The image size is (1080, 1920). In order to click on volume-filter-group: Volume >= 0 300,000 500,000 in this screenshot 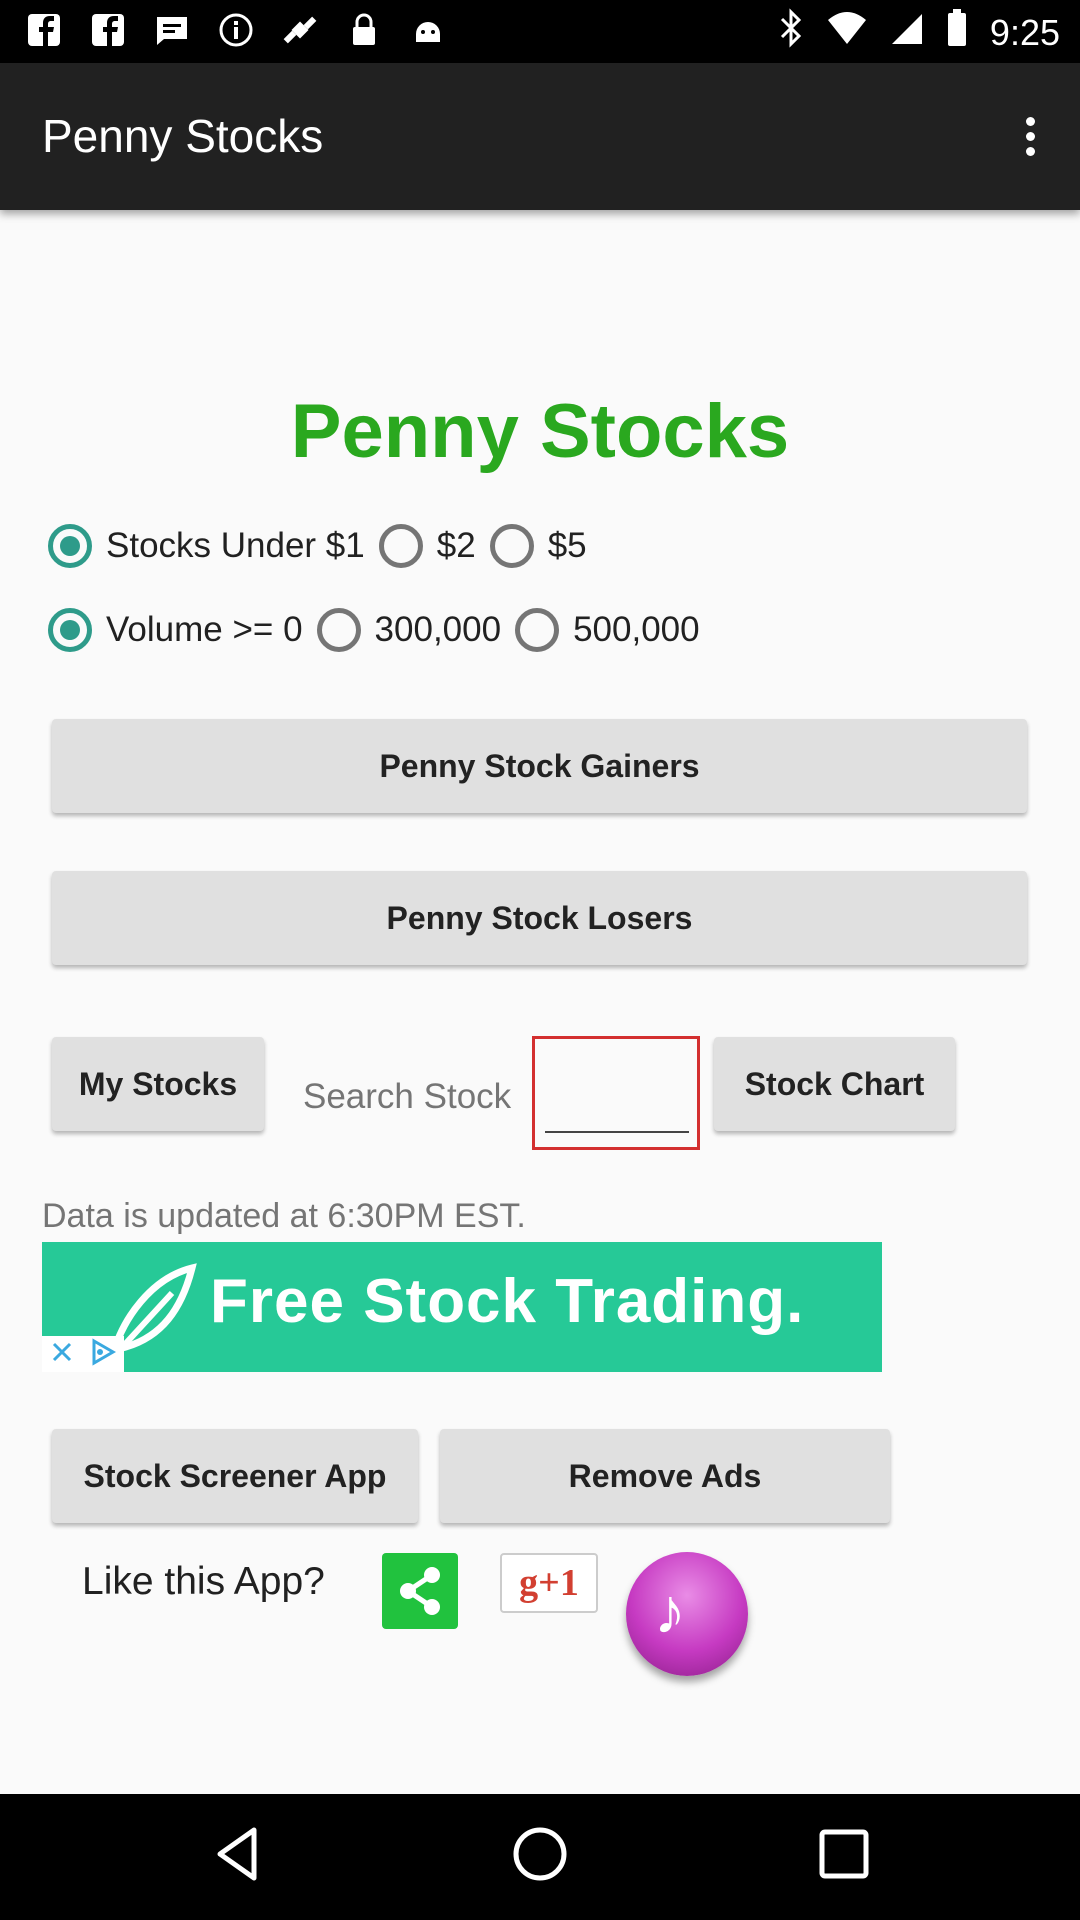, I will do `click(381, 630)`.